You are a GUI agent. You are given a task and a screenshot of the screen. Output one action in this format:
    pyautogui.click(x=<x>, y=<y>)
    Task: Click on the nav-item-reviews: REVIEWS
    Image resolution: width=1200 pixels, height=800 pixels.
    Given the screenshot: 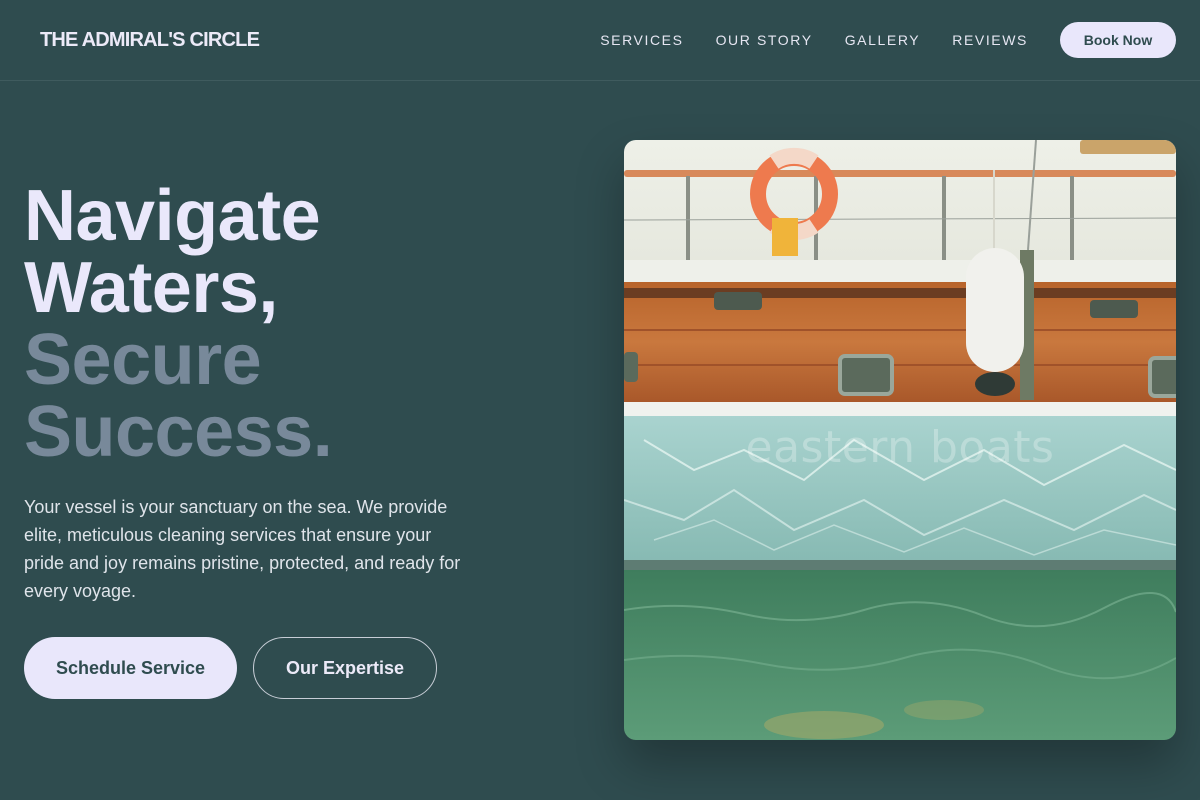 What is the action you would take?
    pyautogui.click(x=990, y=40)
    